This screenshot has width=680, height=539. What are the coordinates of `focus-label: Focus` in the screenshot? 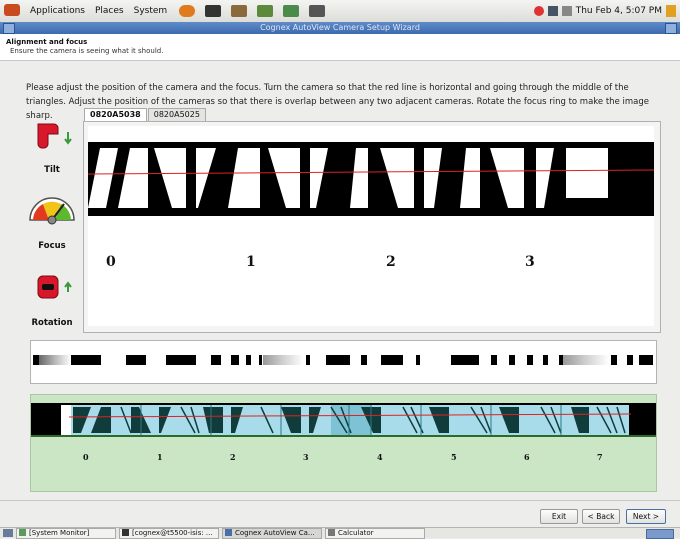 It's located at (52, 246).